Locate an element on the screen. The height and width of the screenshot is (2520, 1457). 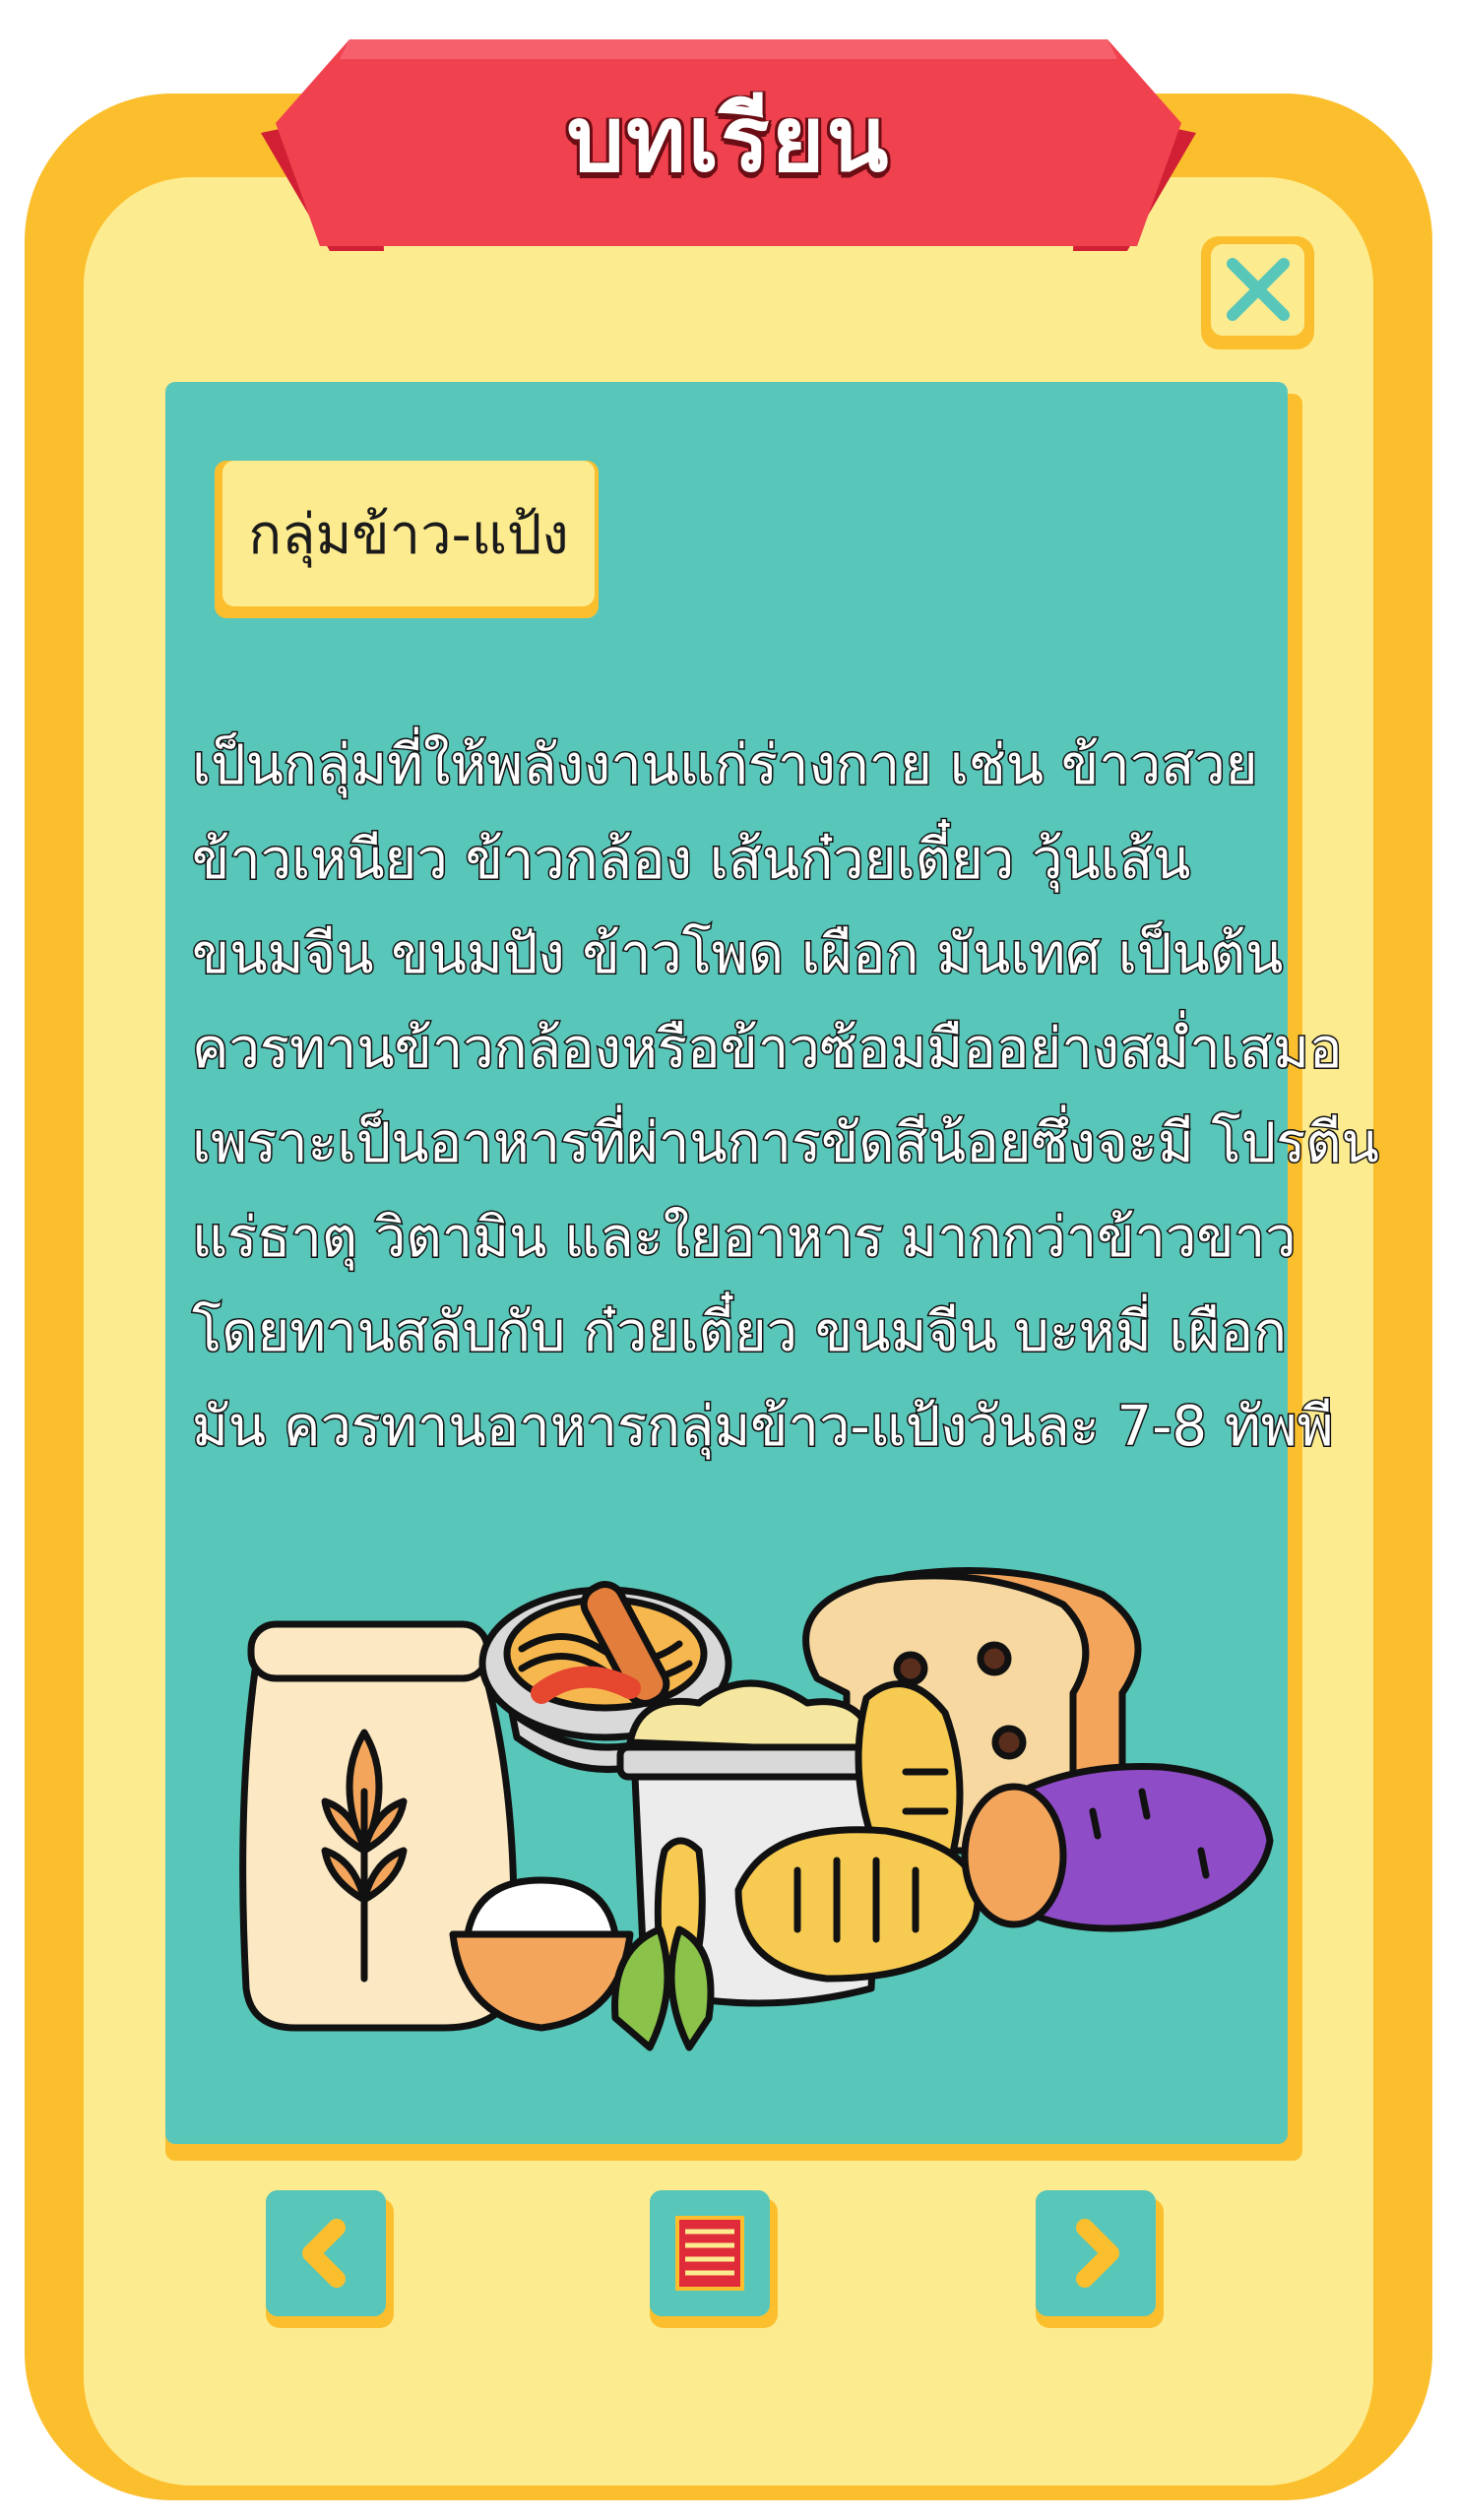
list-menu-icon is located at coordinates (709, 2253).